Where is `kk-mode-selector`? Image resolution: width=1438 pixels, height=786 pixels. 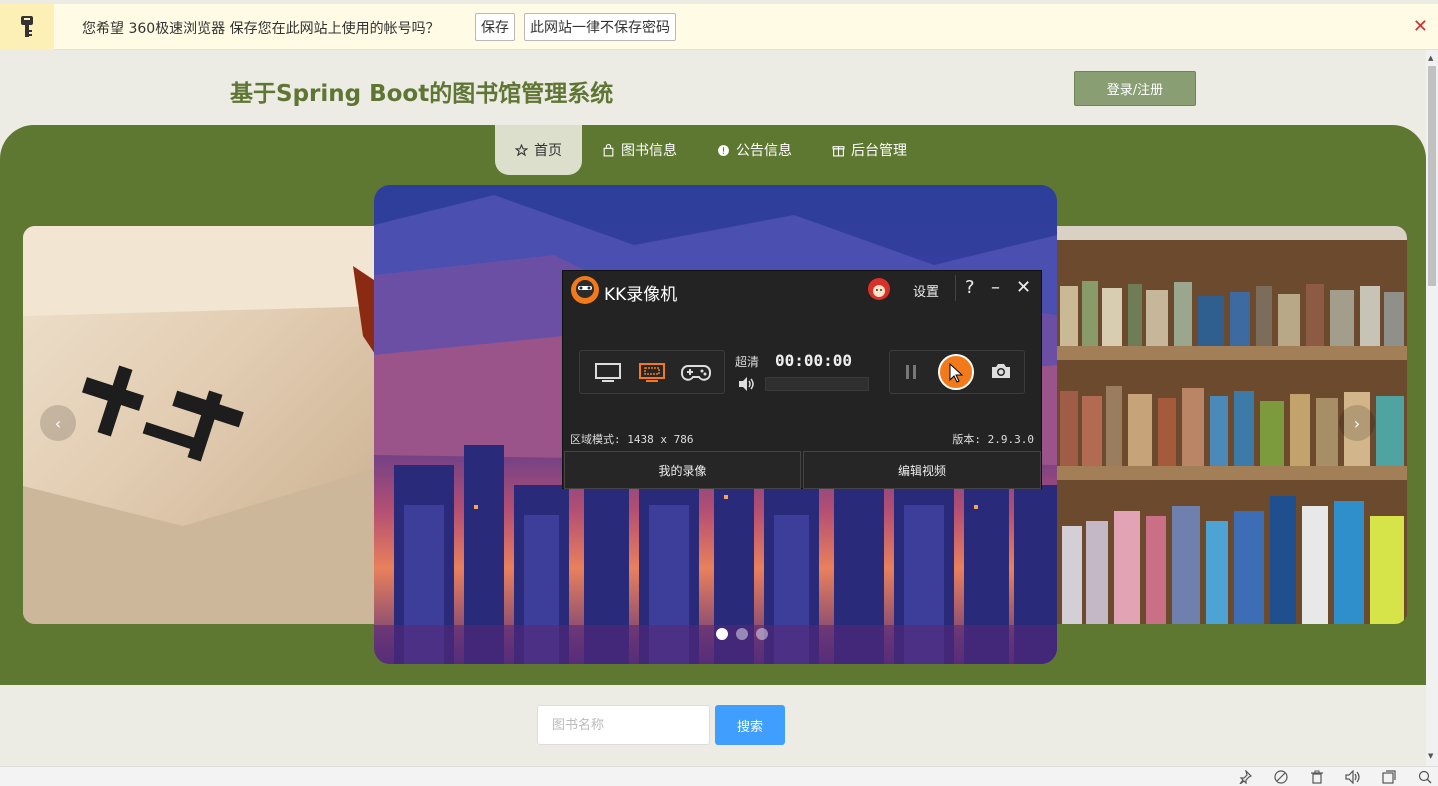 kk-mode-selector is located at coordinates (652, 372).